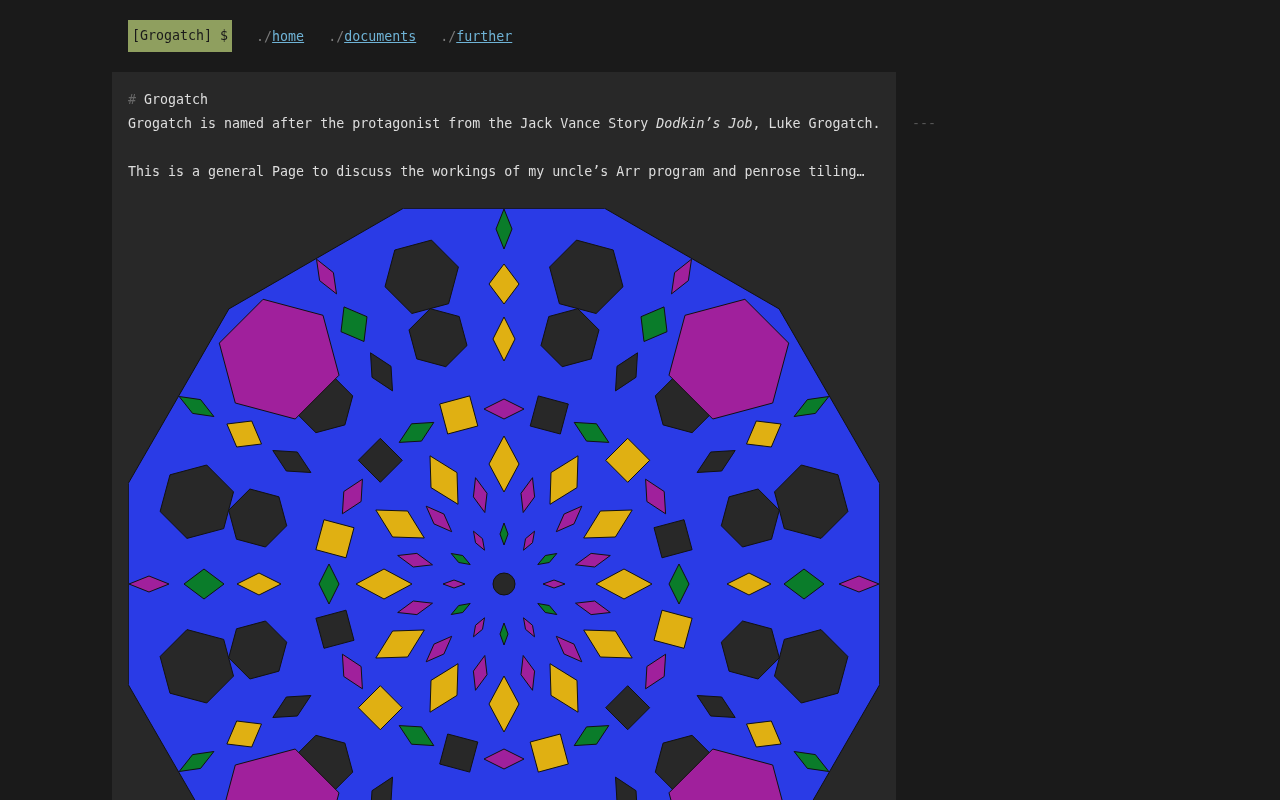  What do you see at coordinates (132, 99) in the screenshot?
I see `heading-marker: #` at bounding box center [132, 99].